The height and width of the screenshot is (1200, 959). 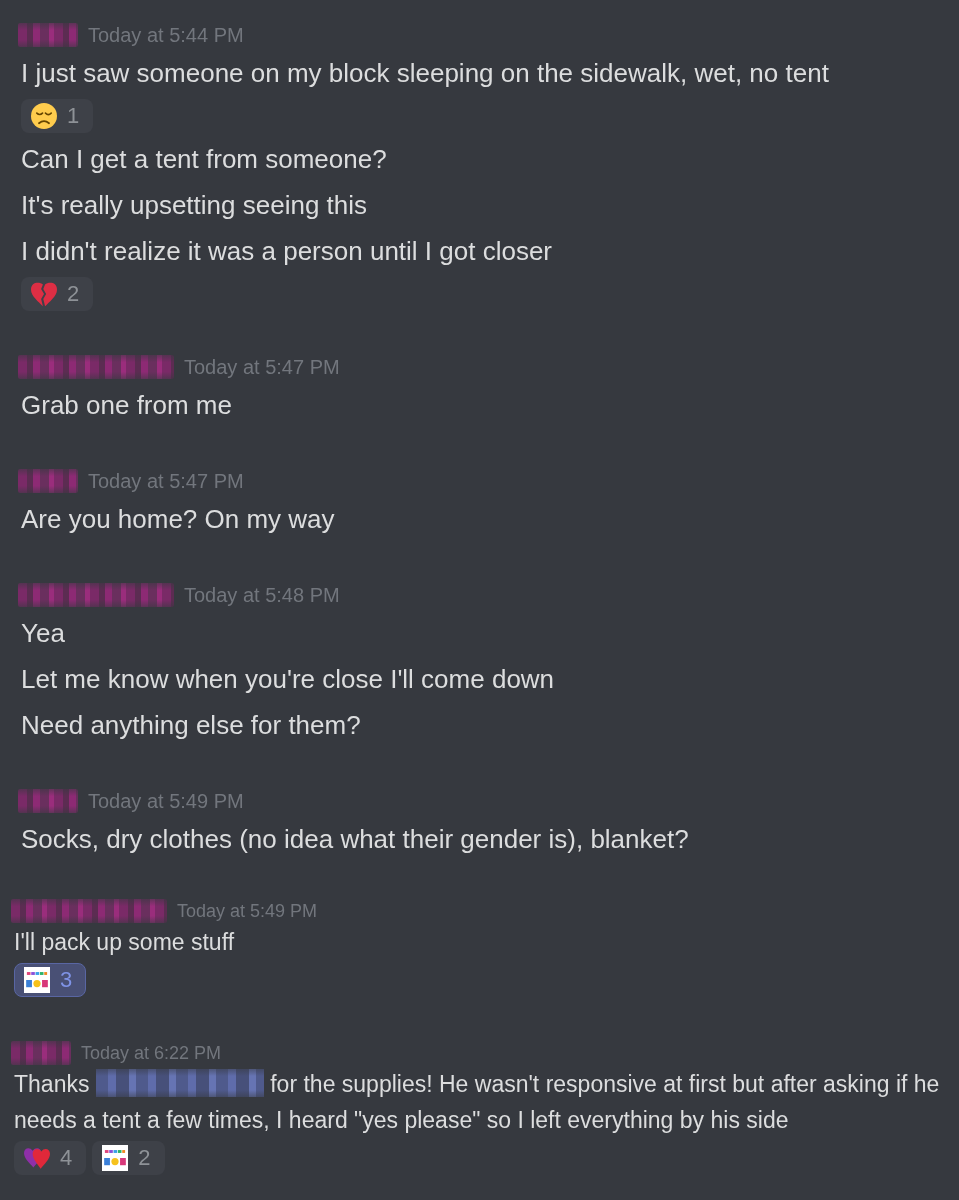 What do you see at coordinates (44, 116) in the screenshot?
I see `sad-face-icon` at bounding box center [44, 116].